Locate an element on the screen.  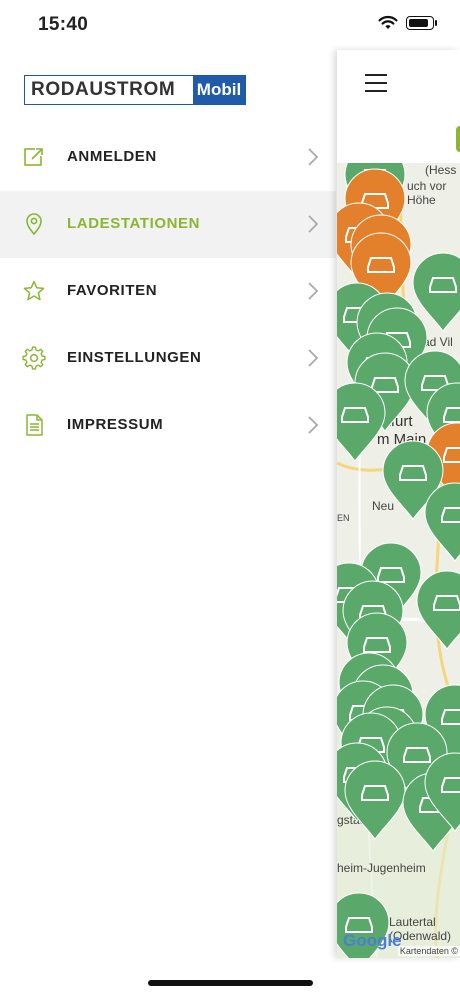
logo-mobil: Mobil is located at coordinates (219, 90).